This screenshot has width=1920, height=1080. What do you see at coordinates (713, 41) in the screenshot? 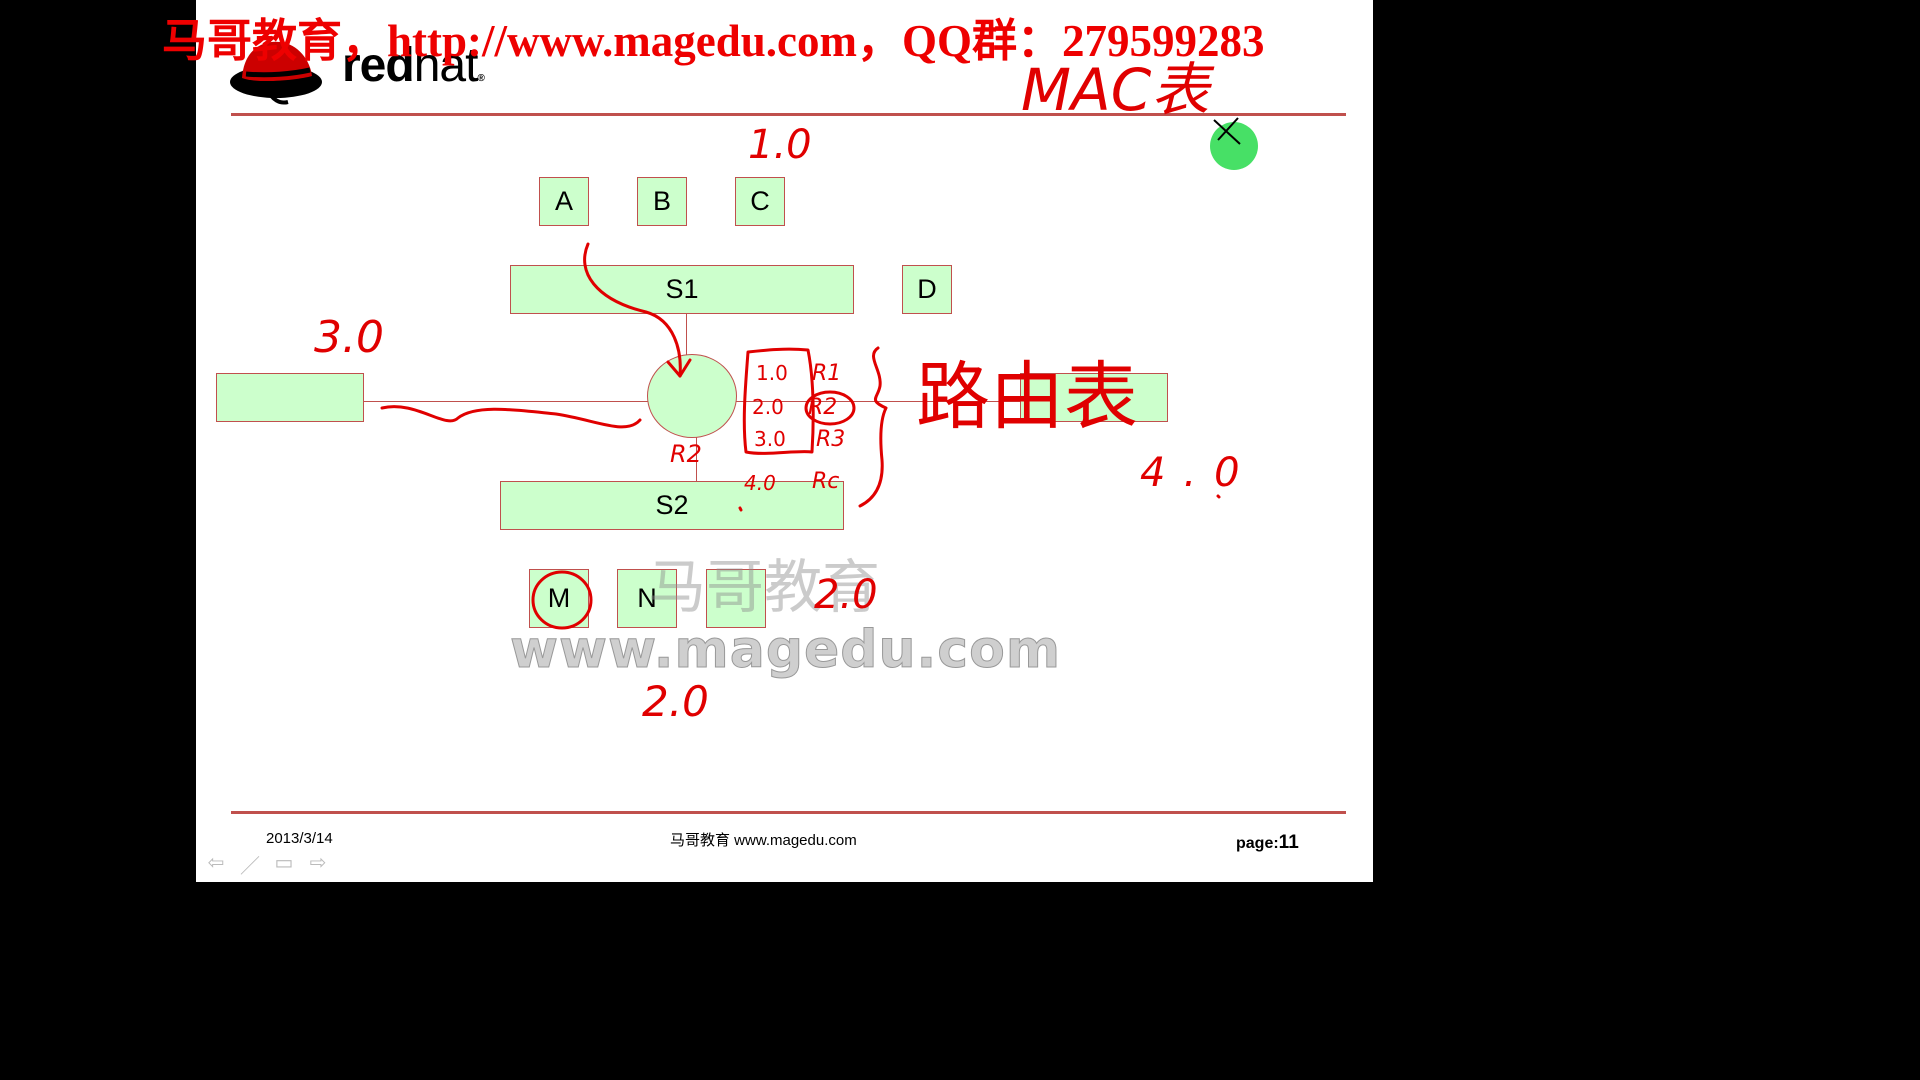
I see `banner-title: 马哥教育，http://www.magedu.com，QQ群：279599283` at bounding box center [713, 41].